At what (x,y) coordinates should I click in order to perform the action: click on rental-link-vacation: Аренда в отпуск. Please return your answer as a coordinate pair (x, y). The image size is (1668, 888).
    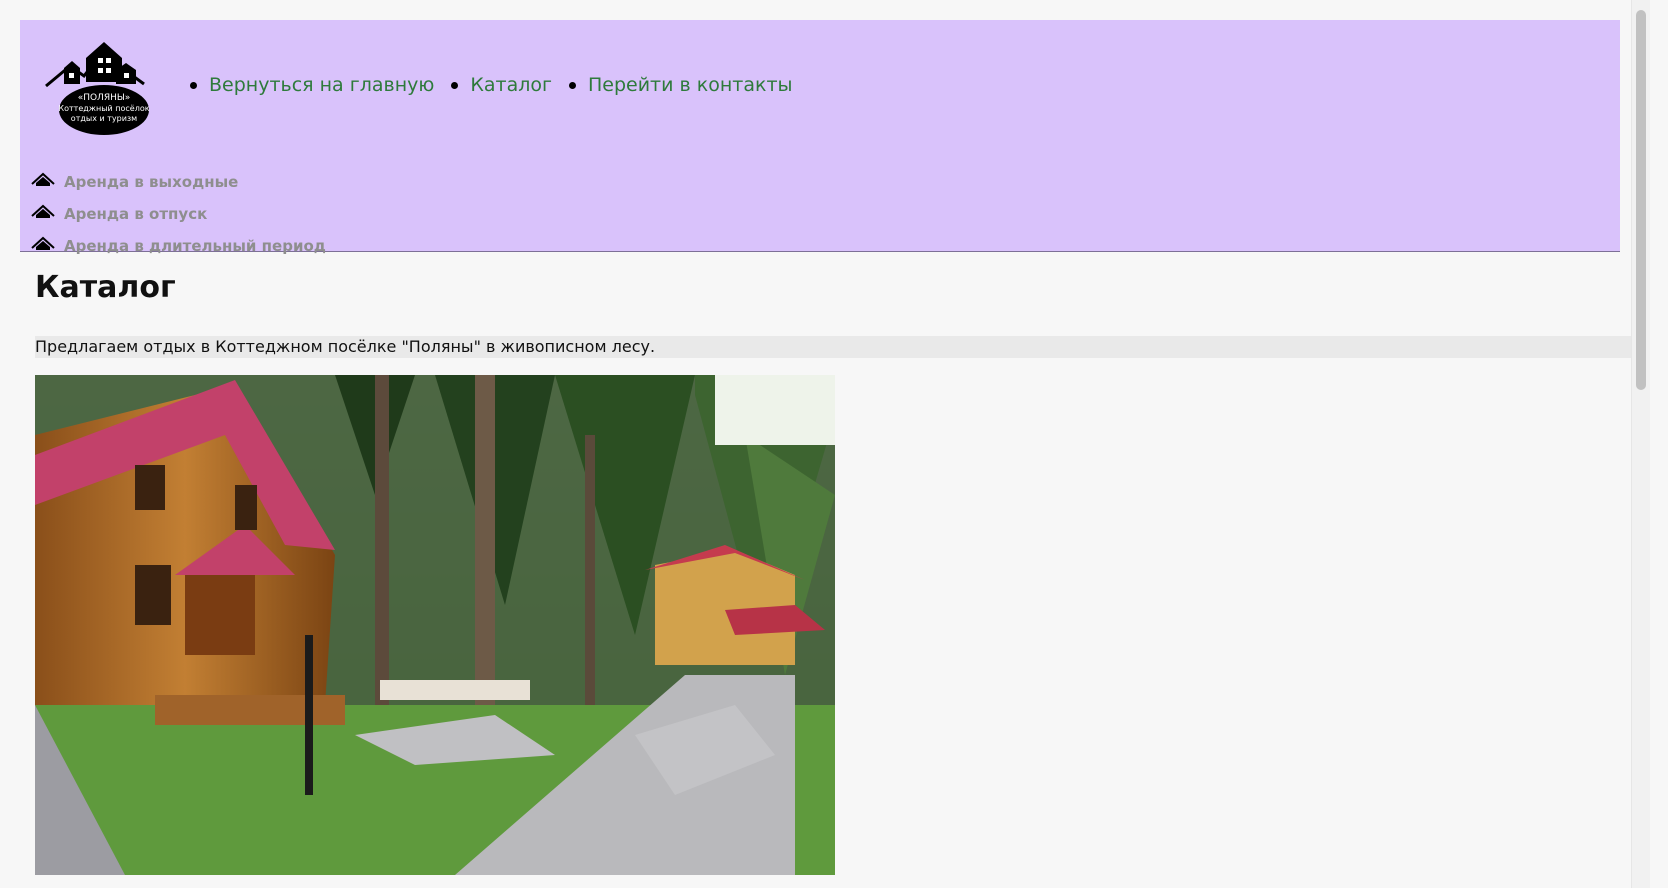
    Looking at the image, I should click on (135, 214).